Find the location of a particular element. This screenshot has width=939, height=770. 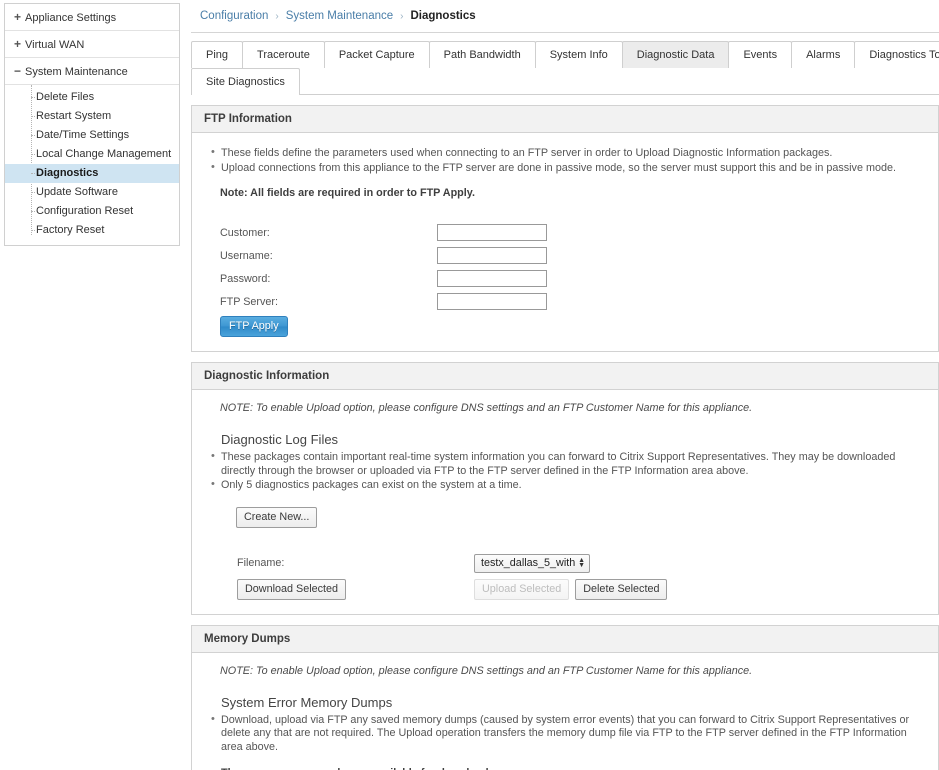

sidebar-item-configuration-reset: Configuration Reset is located at coordinates (92, 211).